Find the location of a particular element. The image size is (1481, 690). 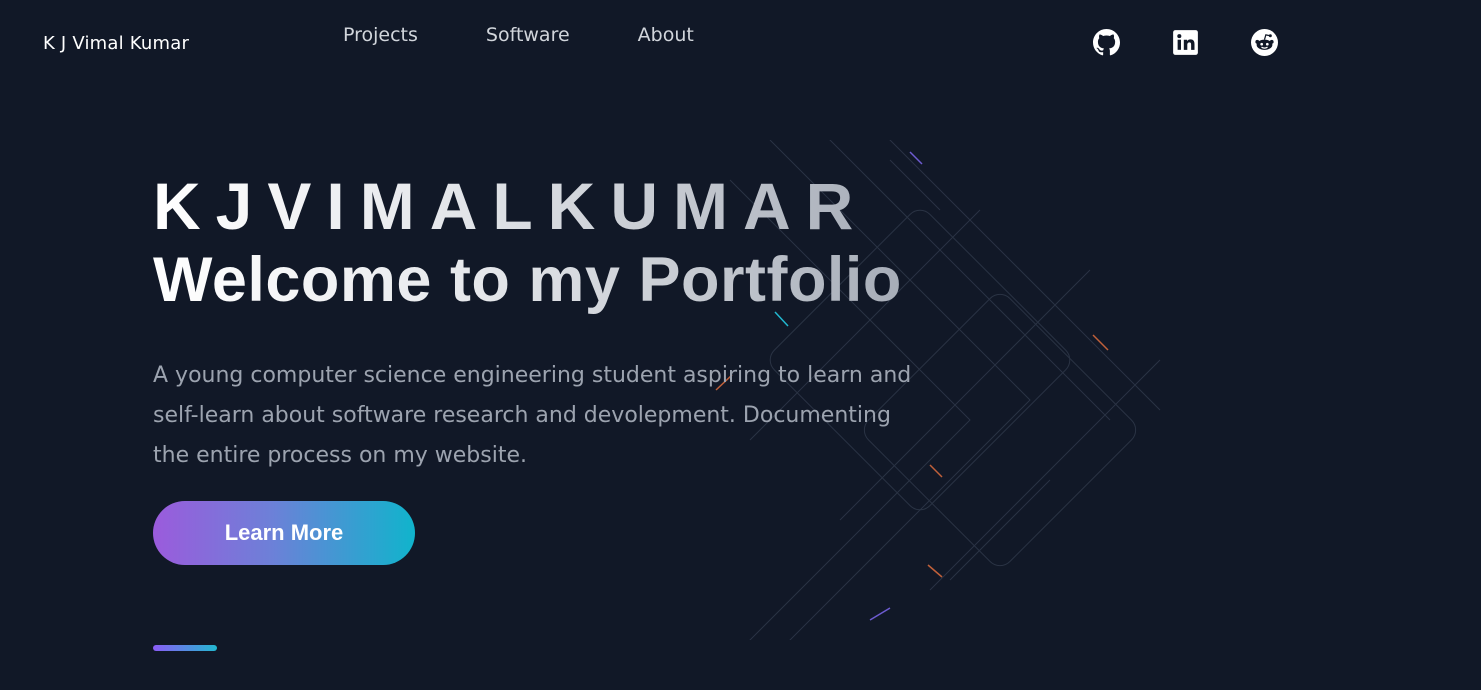

reddit-link is located at coordinates (1264, 42).